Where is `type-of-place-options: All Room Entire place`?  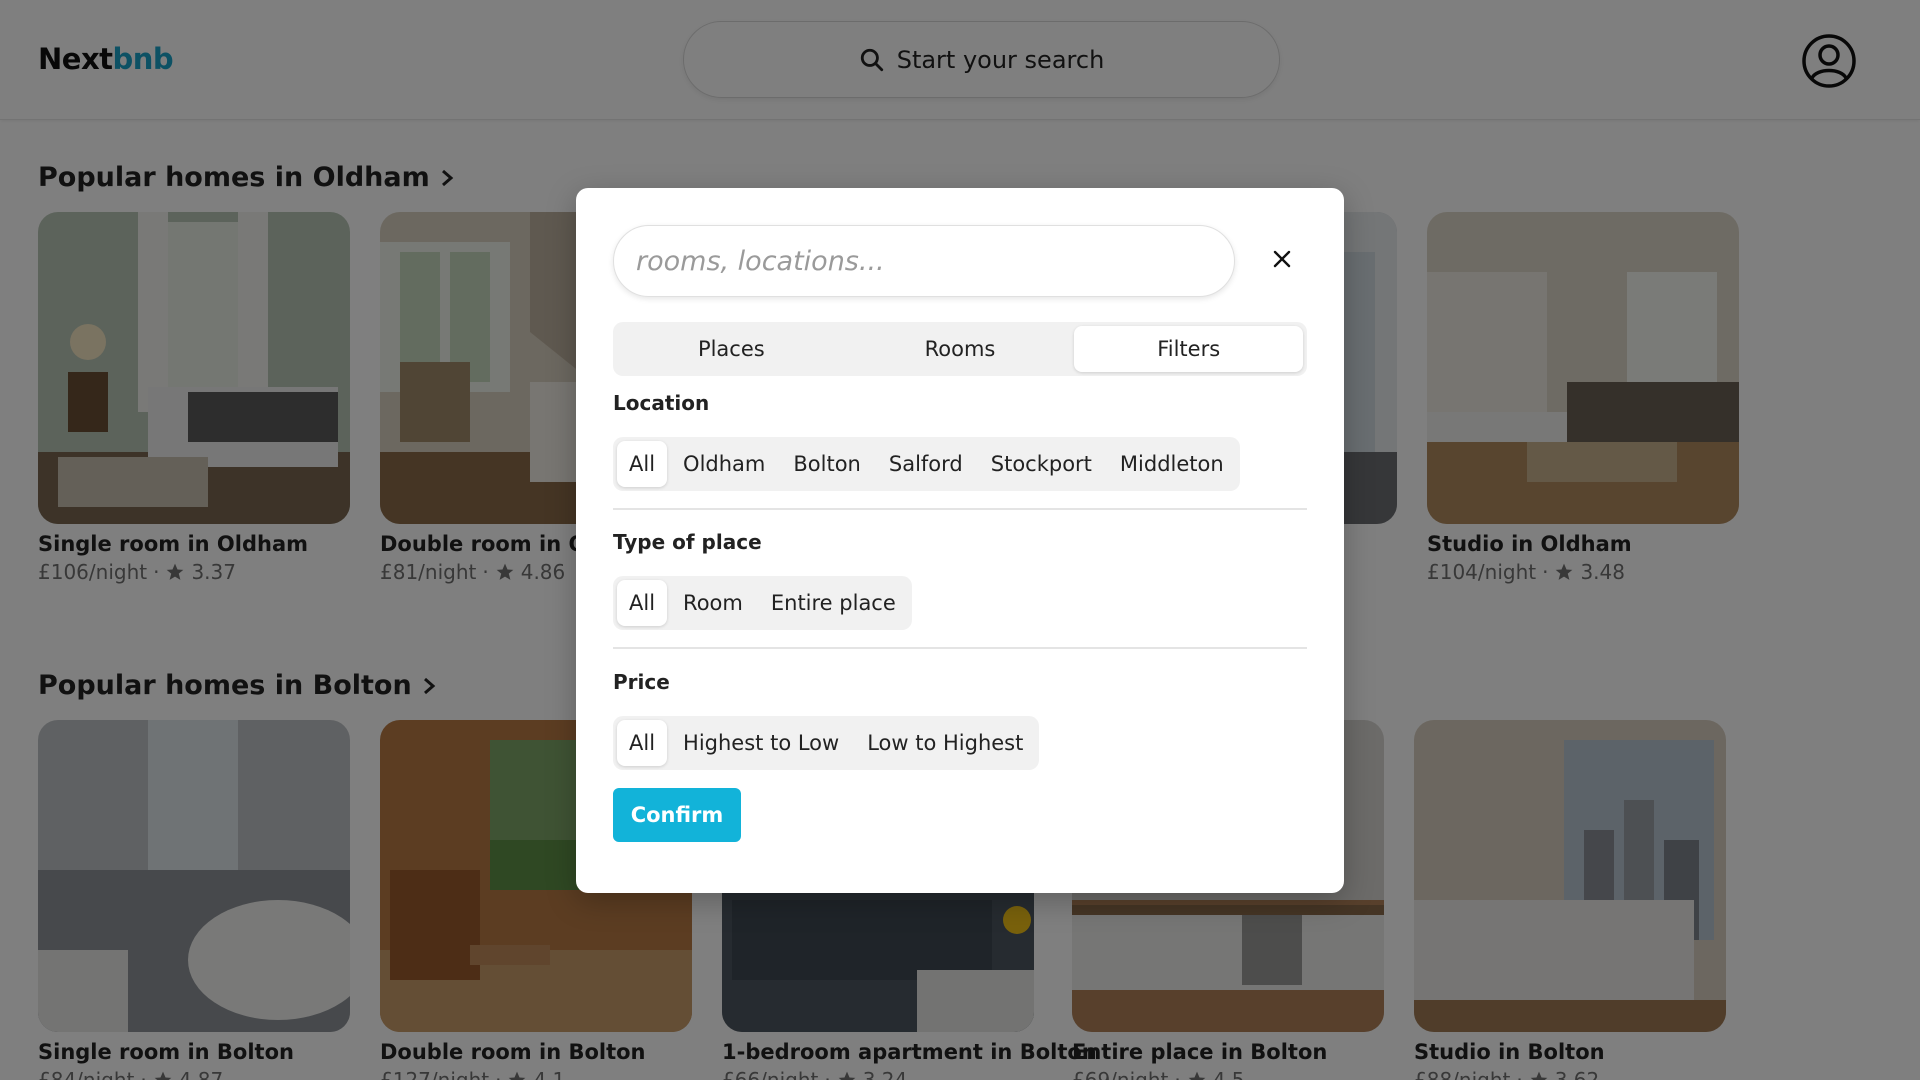 type-of-place-options: All Room Entire place is located at coordinates (762, 603).